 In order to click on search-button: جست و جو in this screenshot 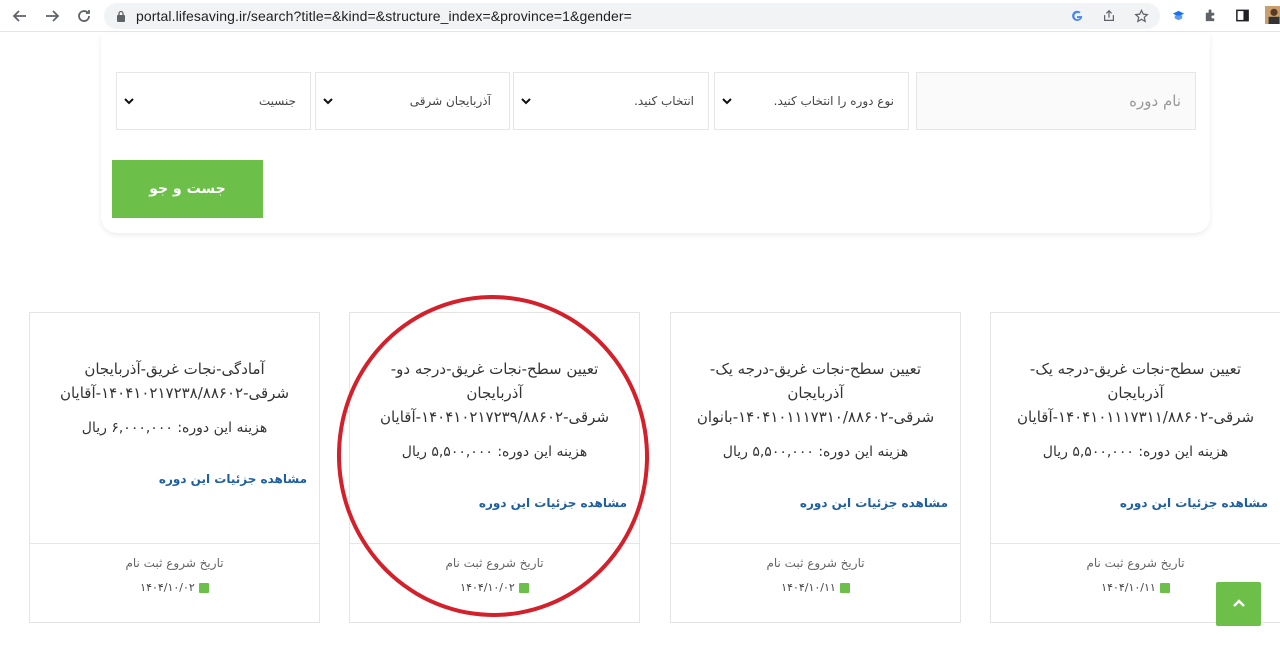, I will do `click(187, 189)`.